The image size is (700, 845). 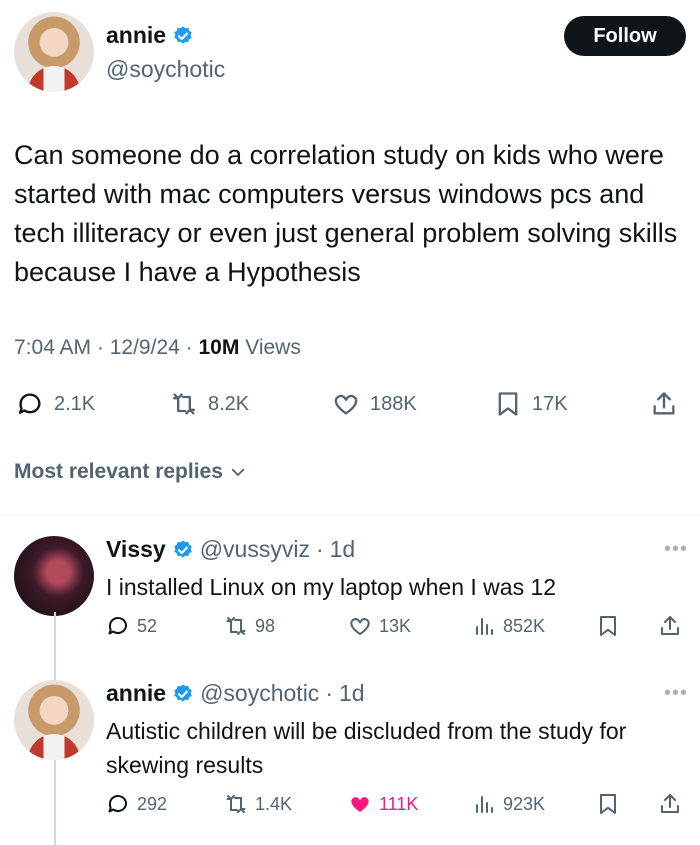 What do you see at coordinates (393, 403) in the screenshot?
I see `like-count: 188K` at bounding box center [393, 403].